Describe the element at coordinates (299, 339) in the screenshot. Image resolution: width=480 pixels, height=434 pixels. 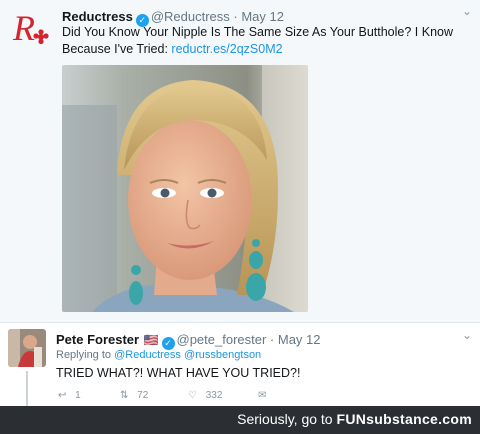
I see `reply-date: May 12` at that location.